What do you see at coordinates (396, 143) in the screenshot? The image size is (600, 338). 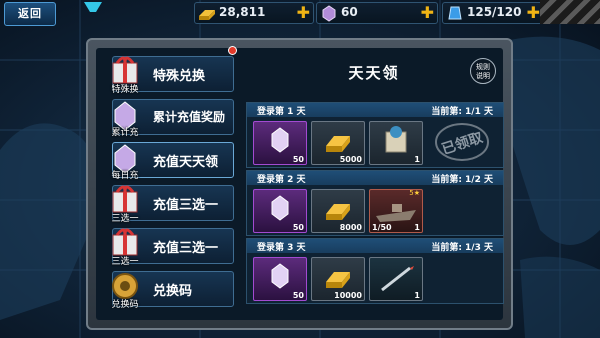 I see `reward-slot-item: 1` at bounding box center [396, 143].